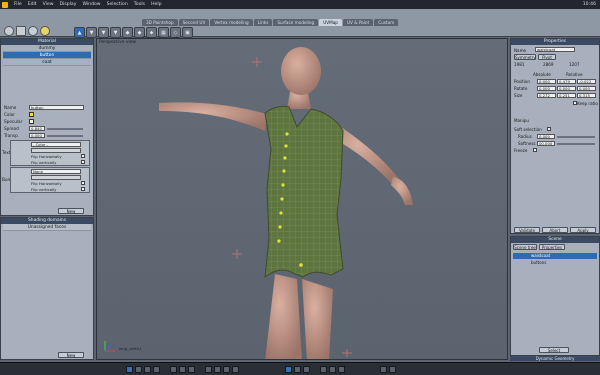 Image resolution: width=600 pixels, height=375 pixels. What do you see at coordinates (65, 129) in the screenshot?
I see `spread-slider` at bounding box center [65, 129].